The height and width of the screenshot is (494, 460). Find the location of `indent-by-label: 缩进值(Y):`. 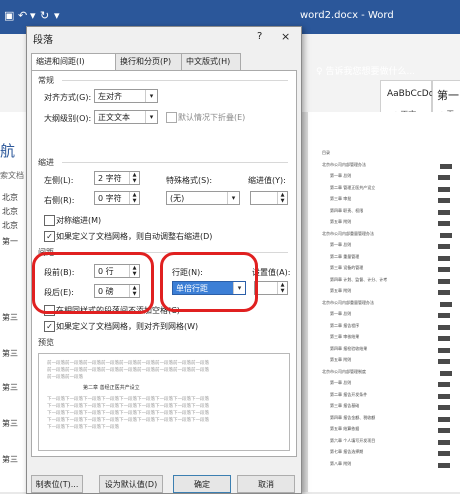

indent-by-label: 缩进值(Y): is located at coordinates (267, 180).